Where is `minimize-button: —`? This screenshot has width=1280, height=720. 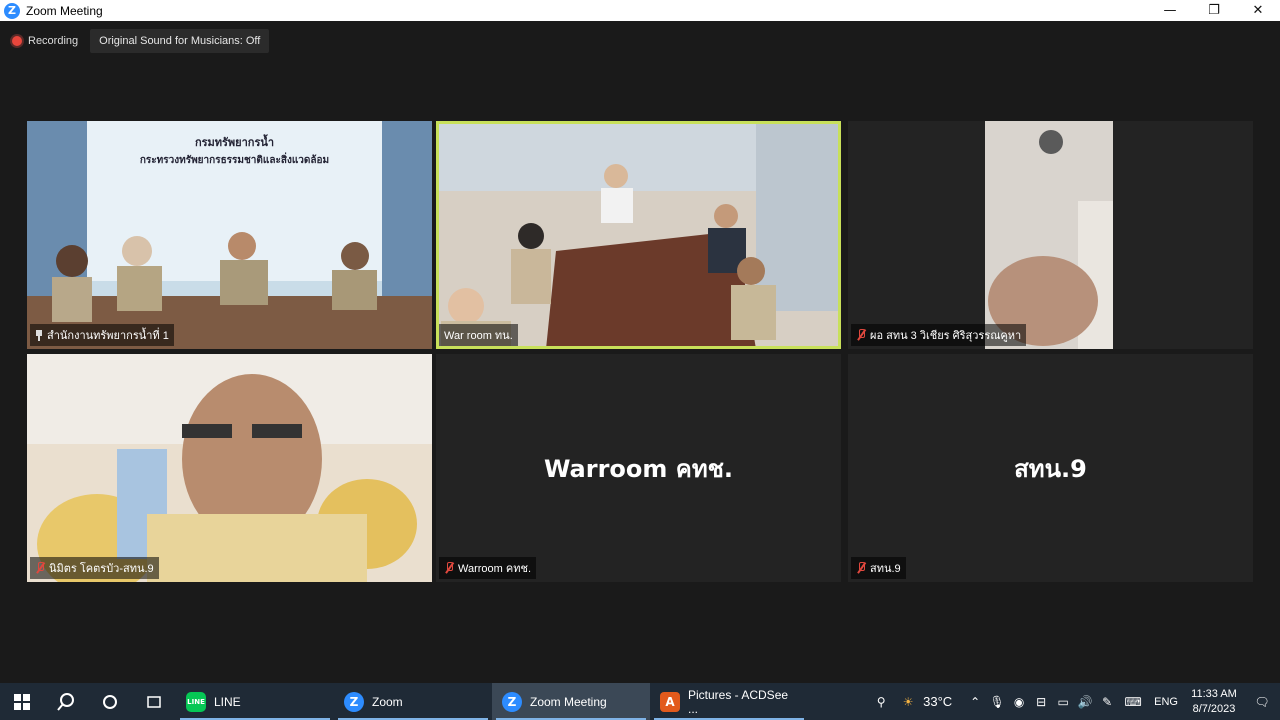
minimize-button: — is located at coordinates (1170, 10).